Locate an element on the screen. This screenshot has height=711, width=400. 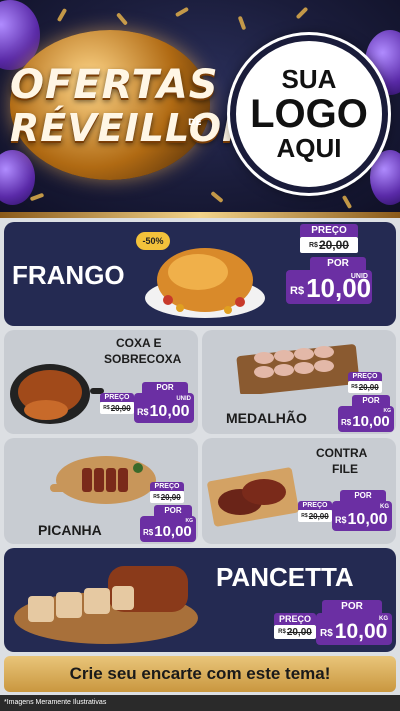
product-name: MEDALHÃO is located at coordinates (266, 418).